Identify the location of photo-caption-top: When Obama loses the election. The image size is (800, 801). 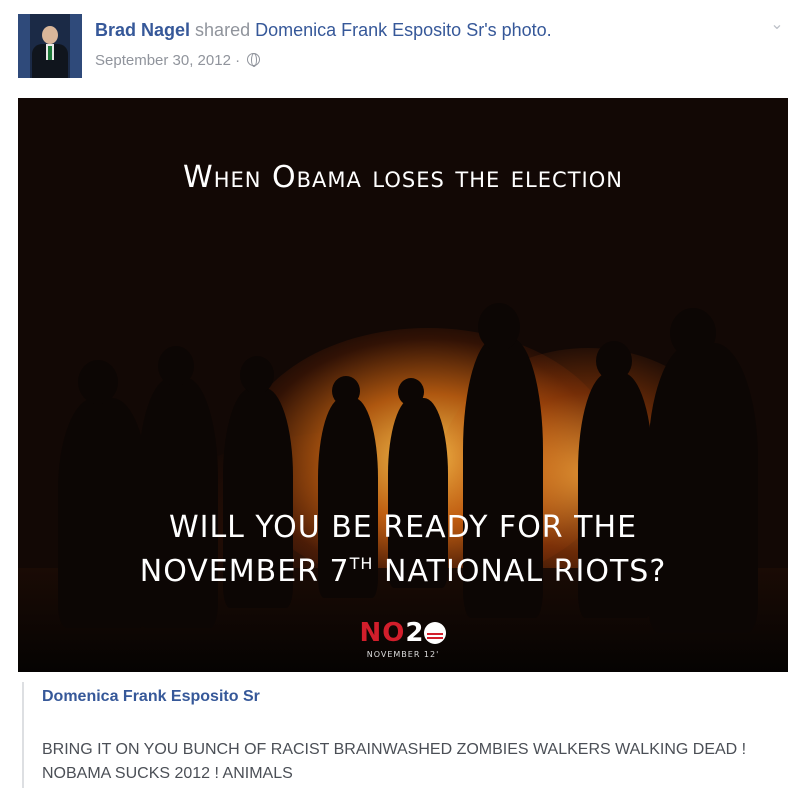
(403, 177).